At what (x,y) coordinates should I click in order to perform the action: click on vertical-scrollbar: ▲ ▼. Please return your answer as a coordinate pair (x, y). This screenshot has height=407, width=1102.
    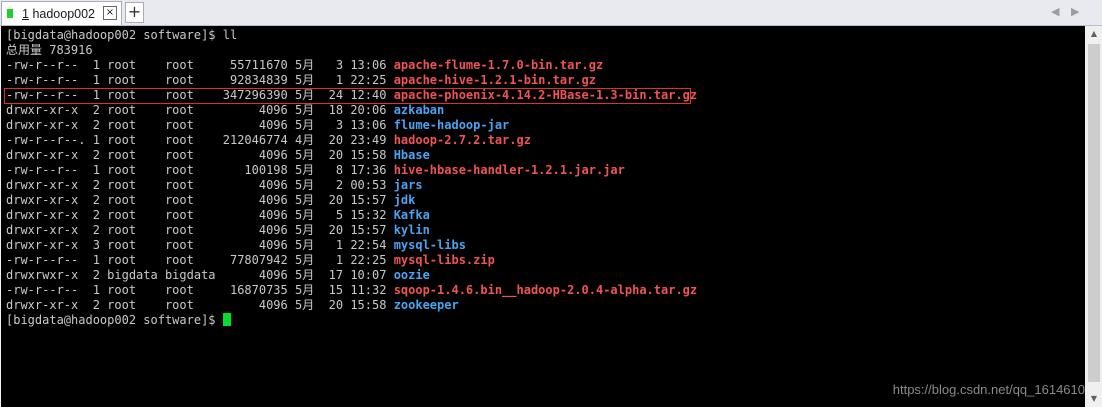
    Looking at the image, I should click on (1094, 216).